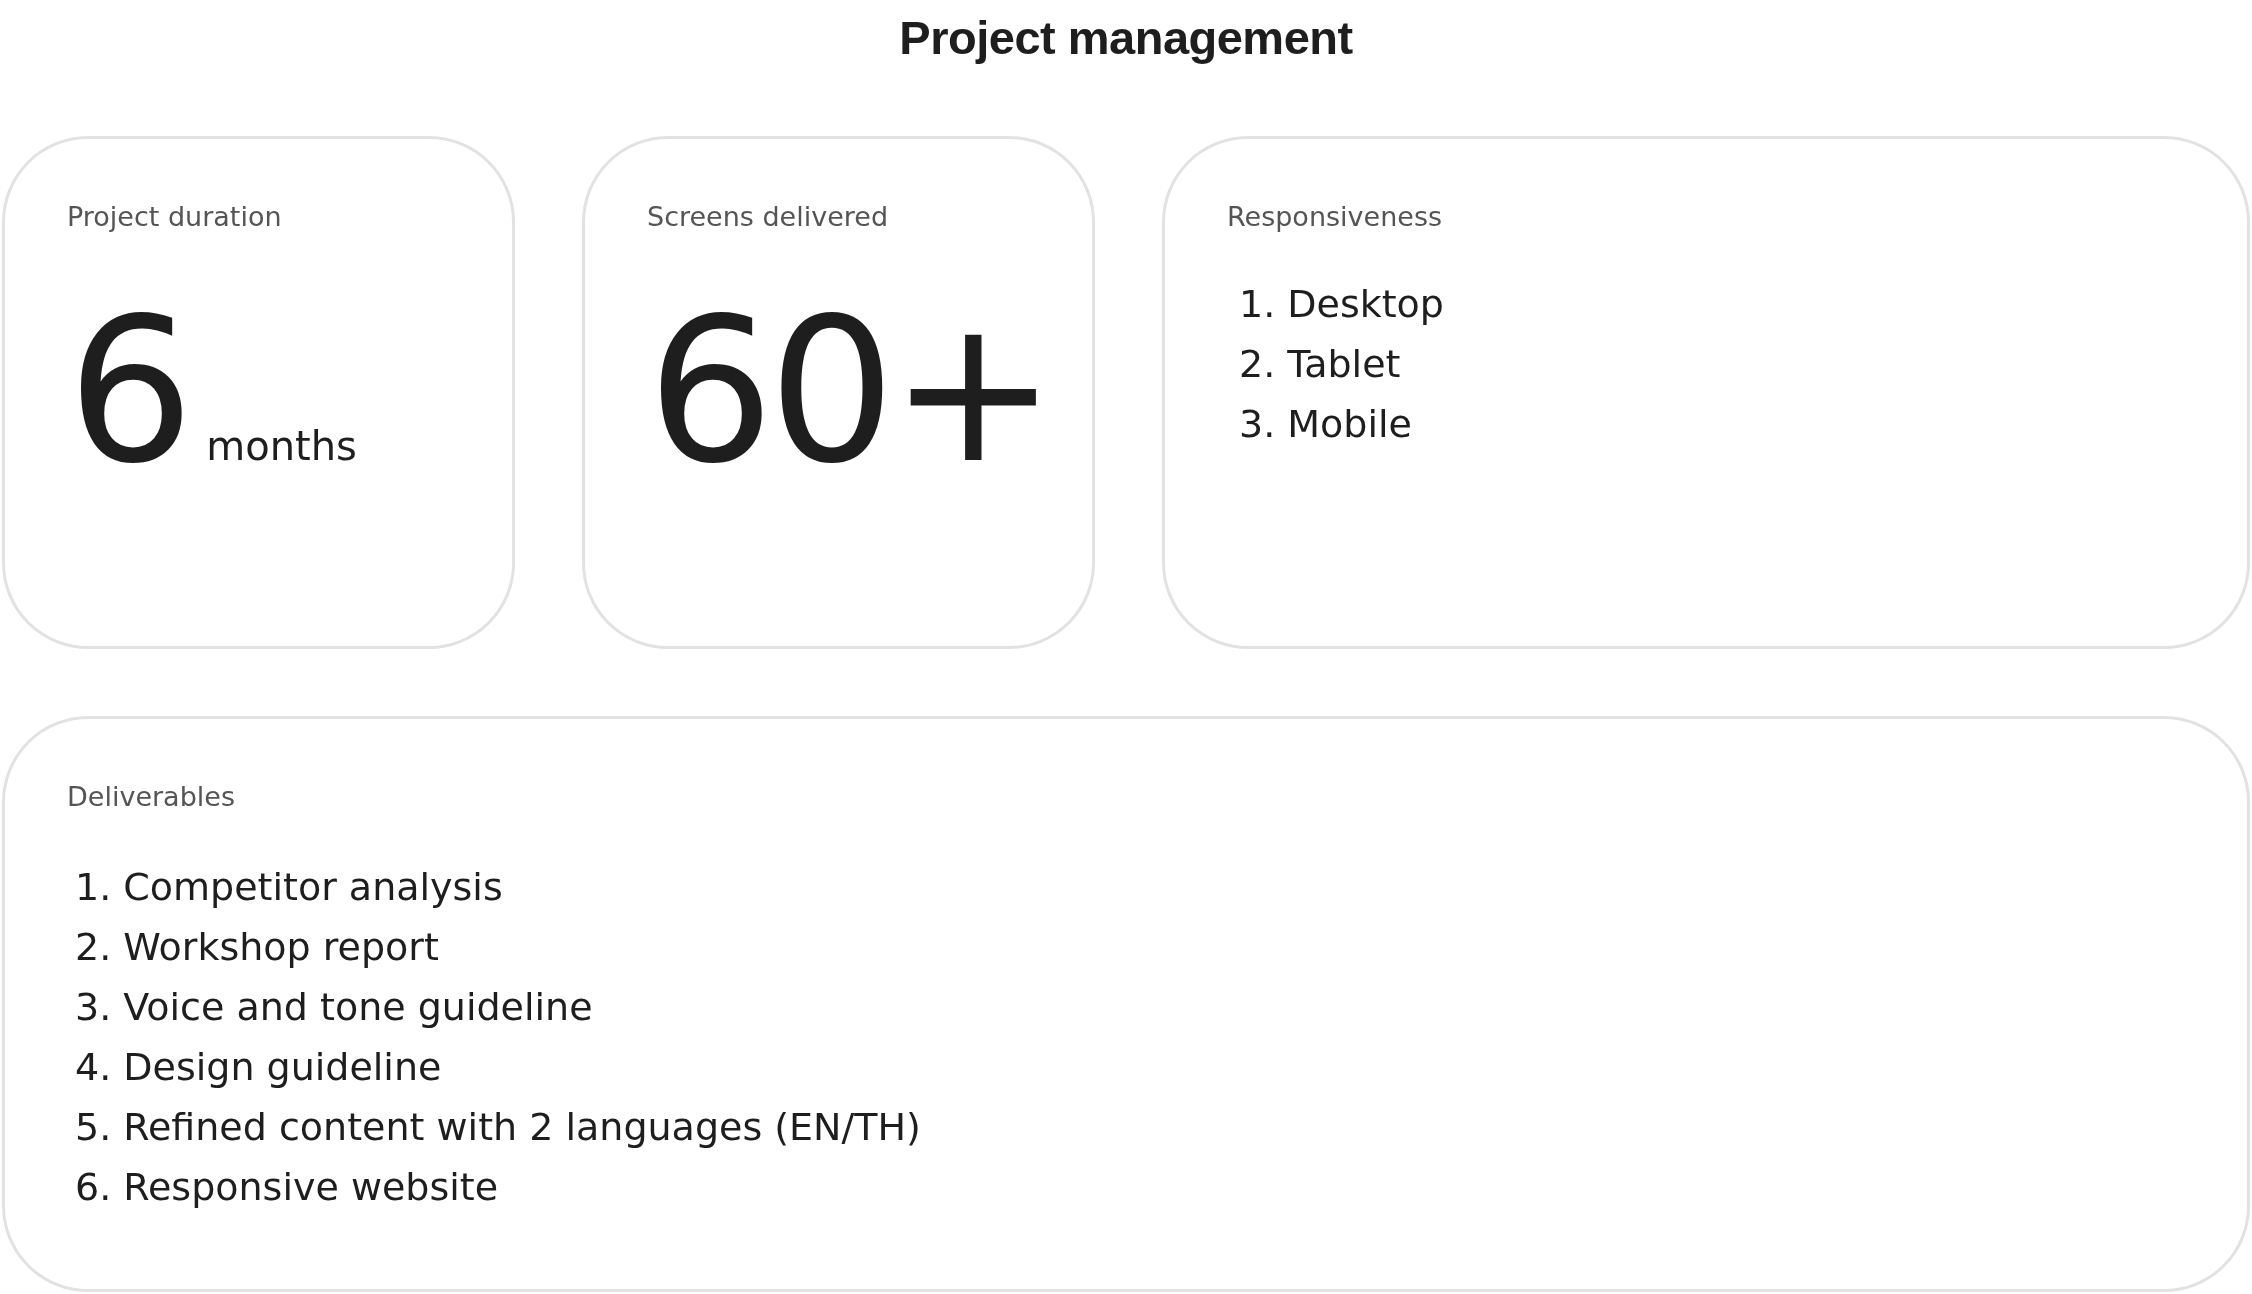  What do you see at coordinates (313, 887) in the screenshot?
I see `list-item: Competitor analysis` at bounding box center [313, 887].